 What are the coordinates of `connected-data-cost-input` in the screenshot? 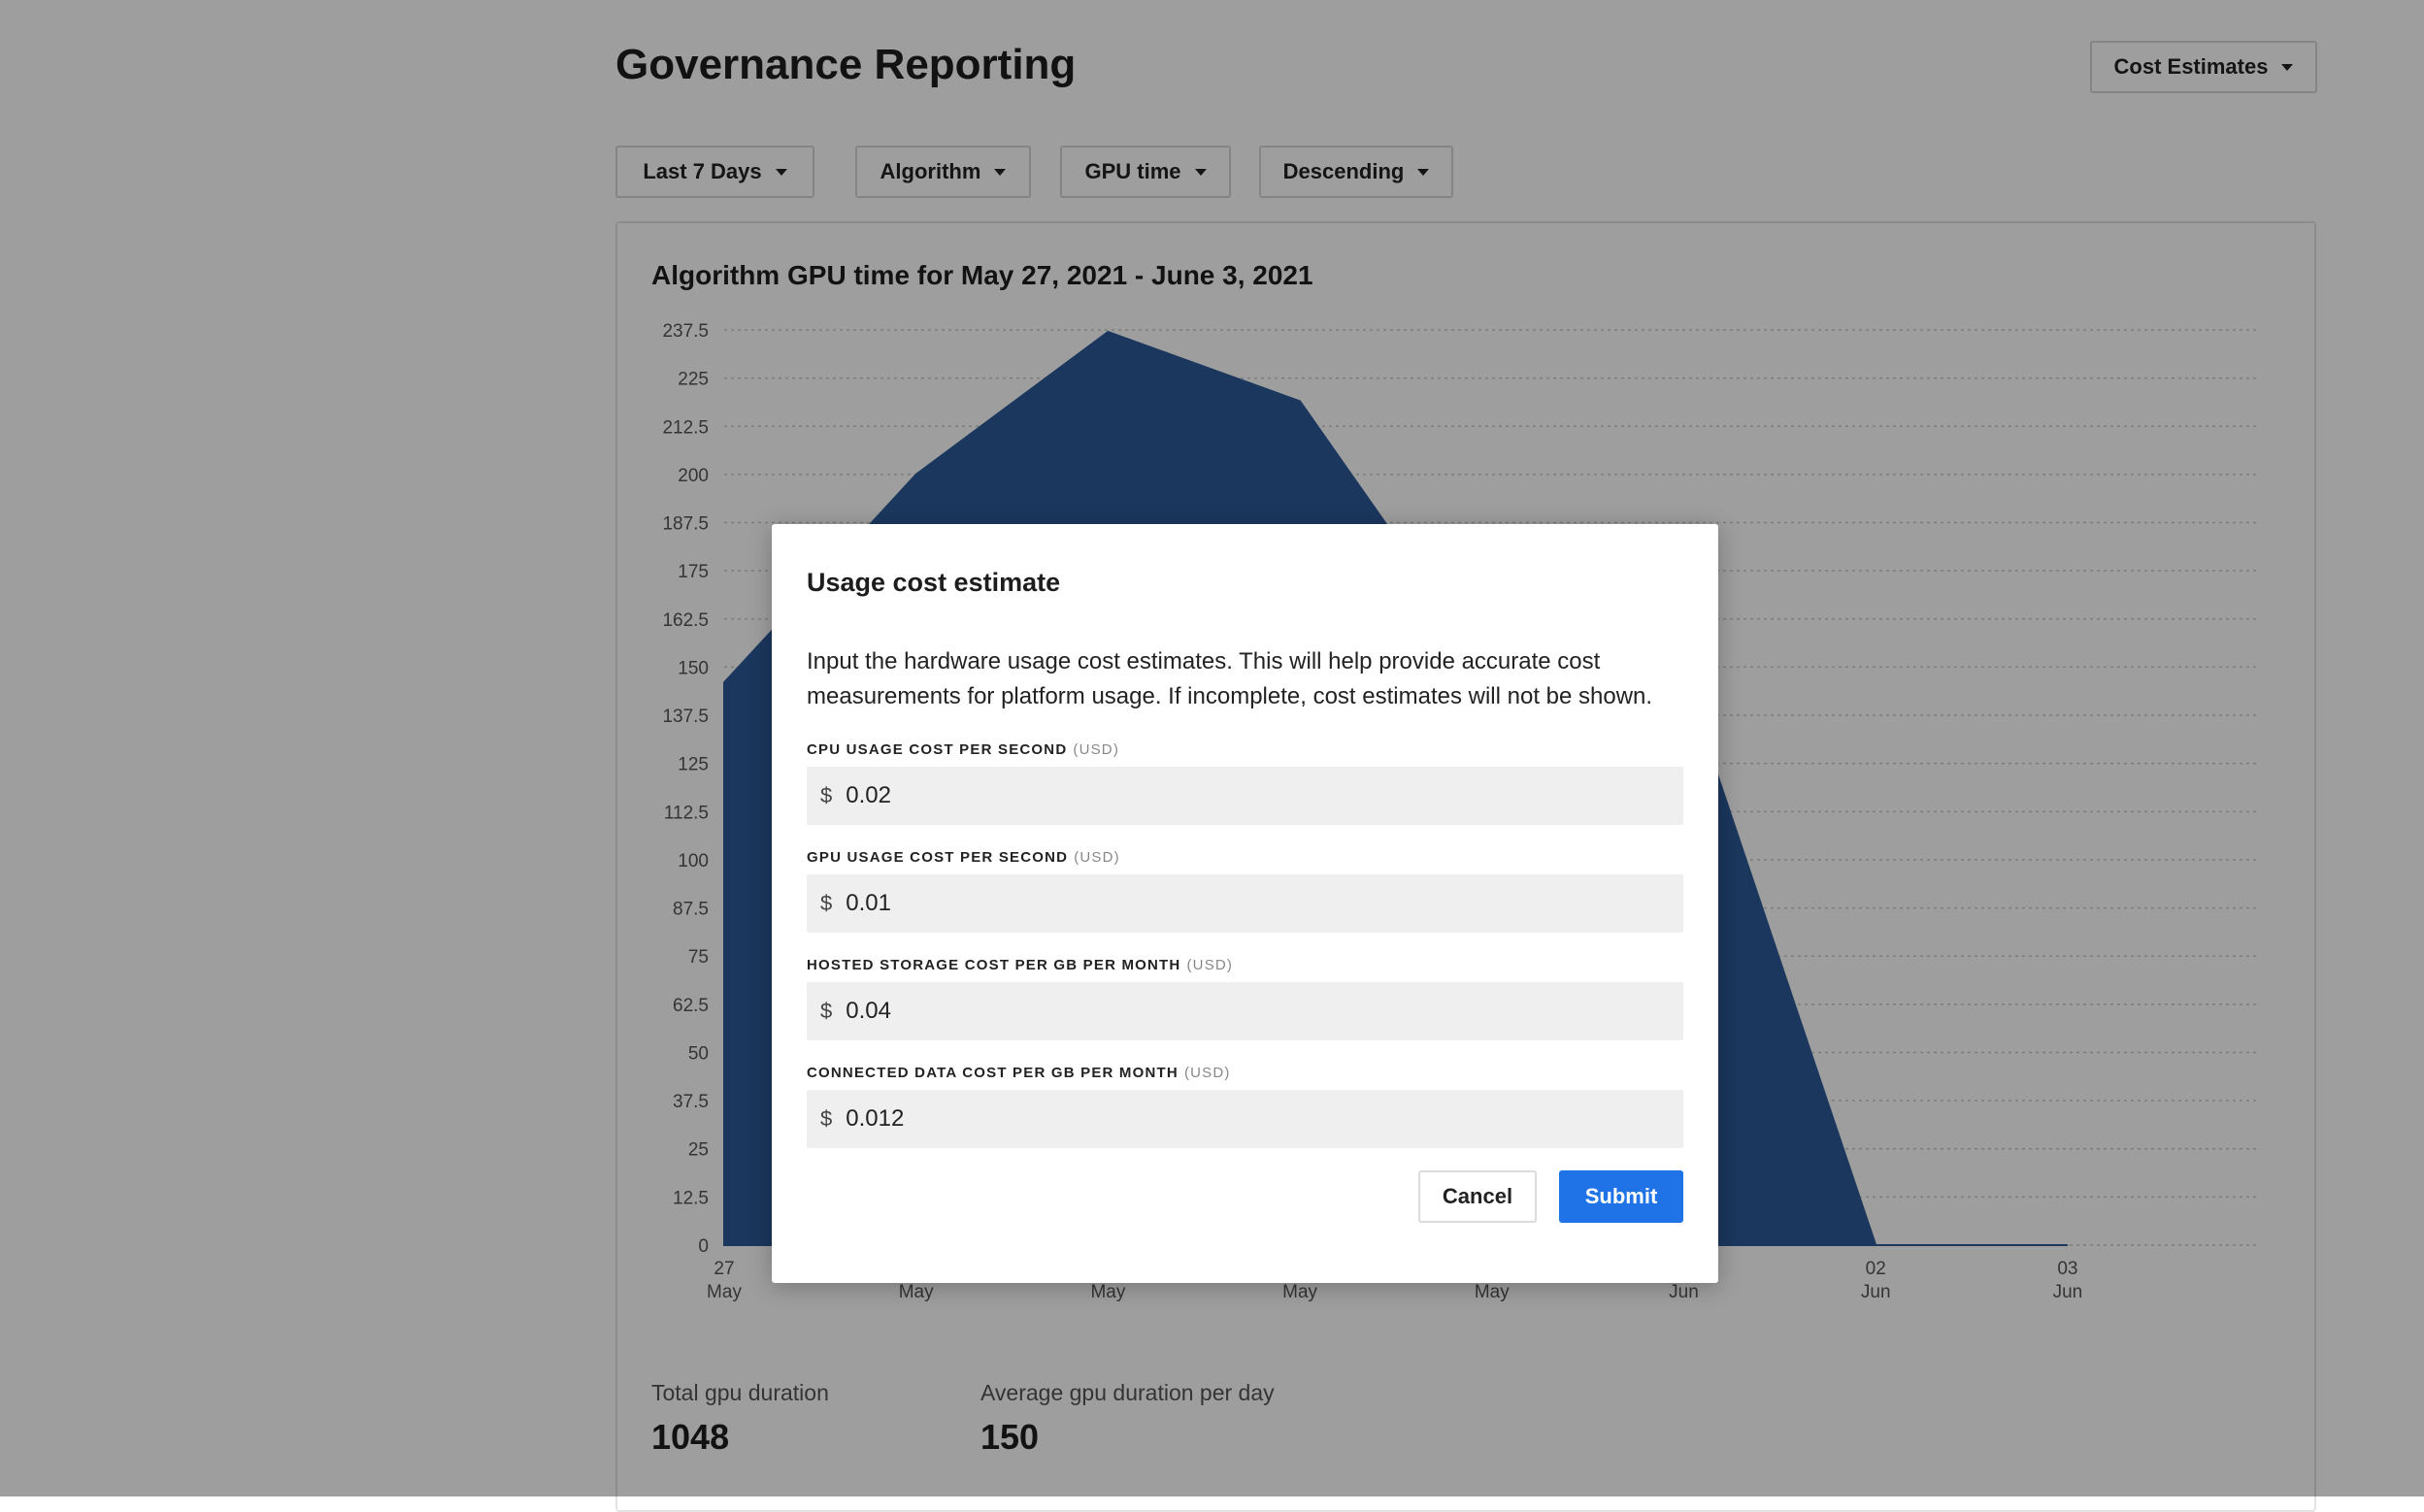 It's located at (1244, 1119).